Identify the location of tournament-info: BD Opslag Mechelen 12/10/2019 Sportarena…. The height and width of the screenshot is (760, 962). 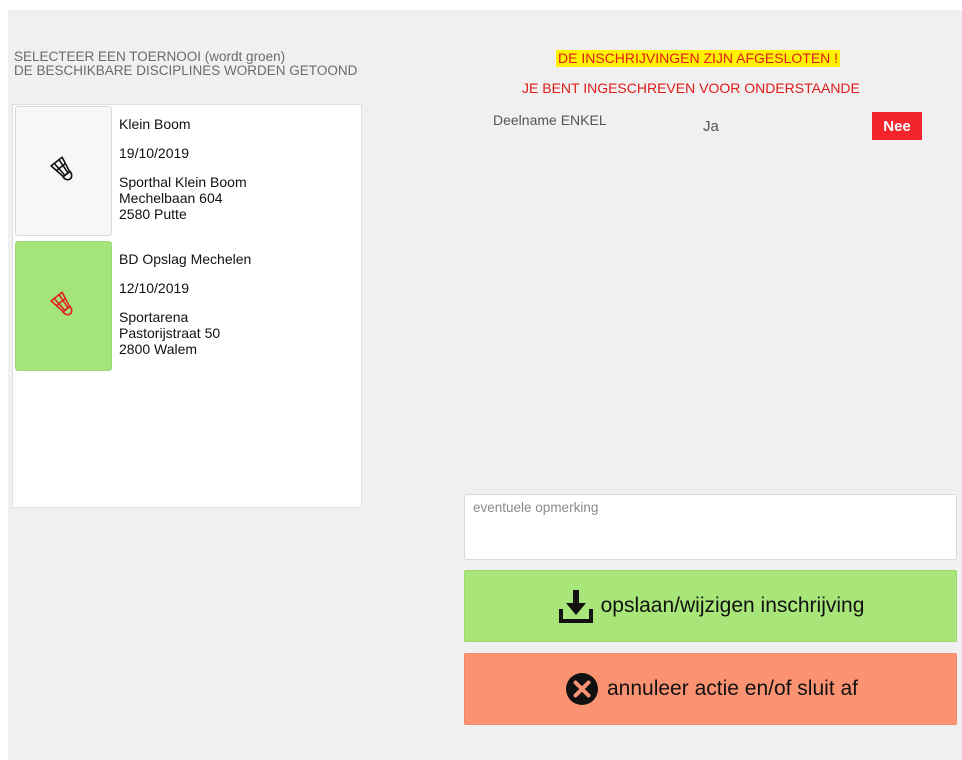
(236, 304).